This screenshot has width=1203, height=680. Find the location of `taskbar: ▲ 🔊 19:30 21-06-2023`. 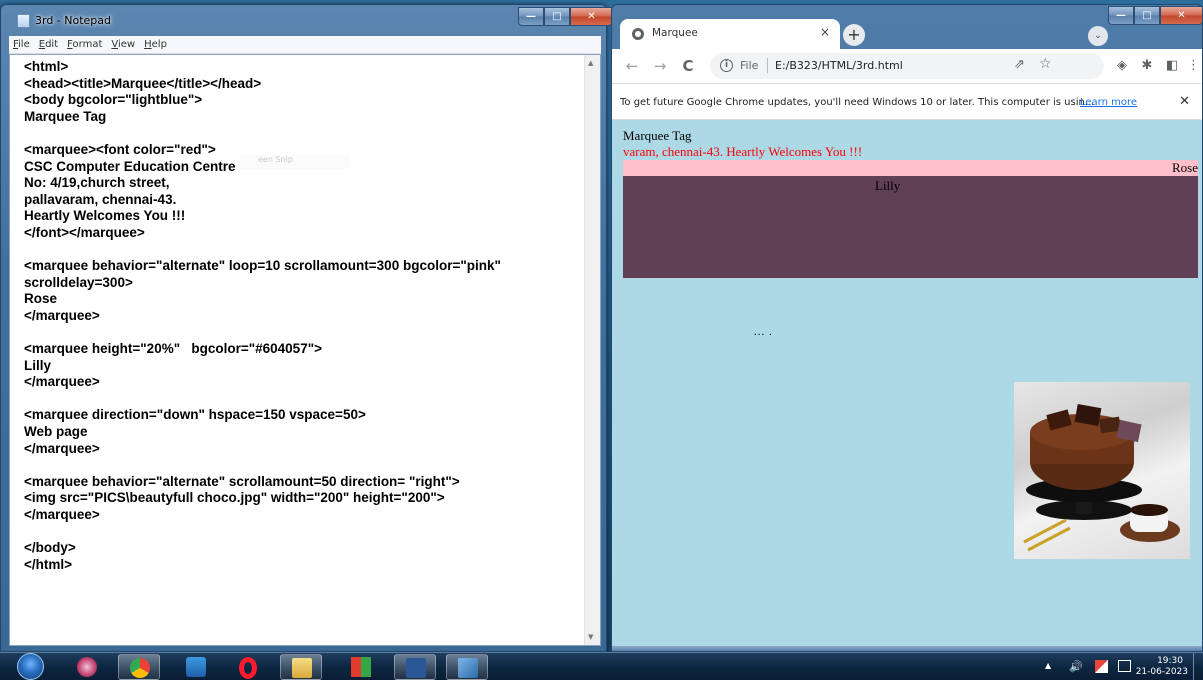

taskbar: ▲ 🔊 19:30 21-06-2023 is located at coordinates (601, 666).